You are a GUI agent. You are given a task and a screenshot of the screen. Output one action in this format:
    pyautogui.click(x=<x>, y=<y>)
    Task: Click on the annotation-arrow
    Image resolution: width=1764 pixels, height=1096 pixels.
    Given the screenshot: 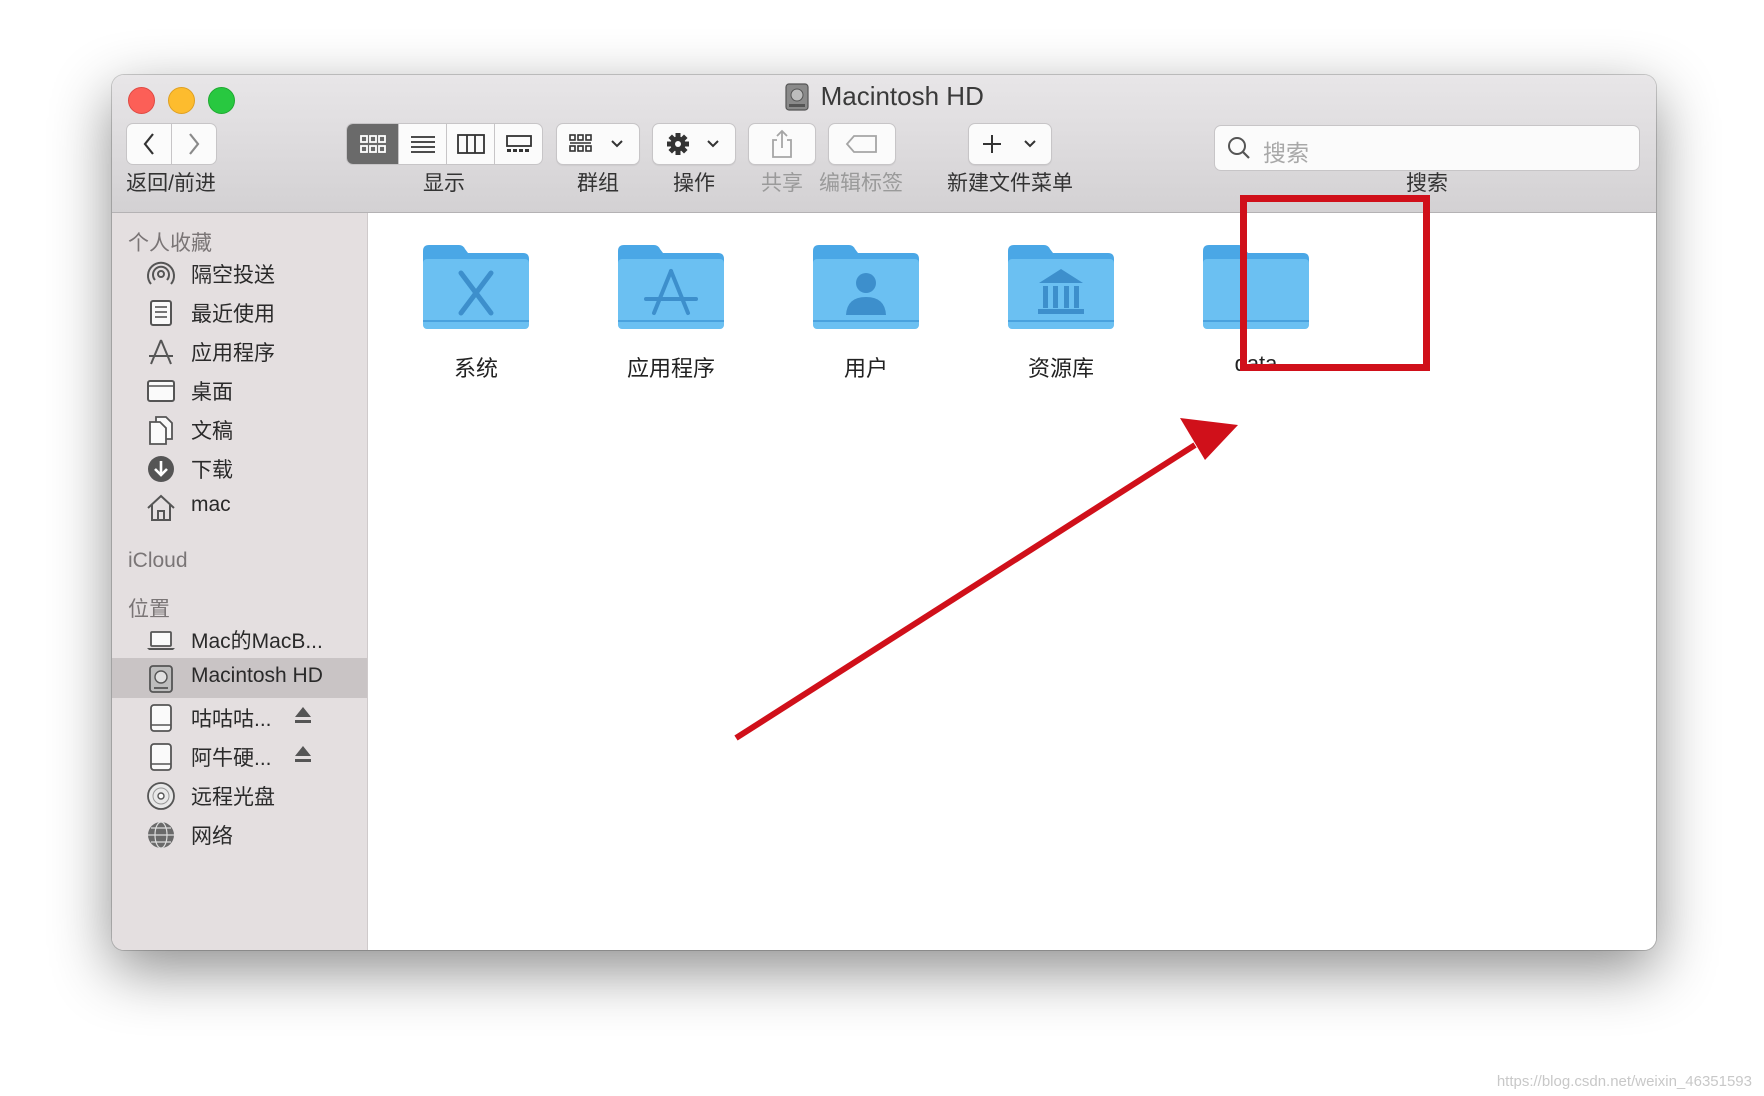 What is the action you would take?
    pyautogui.click(x=986, y=579)
    